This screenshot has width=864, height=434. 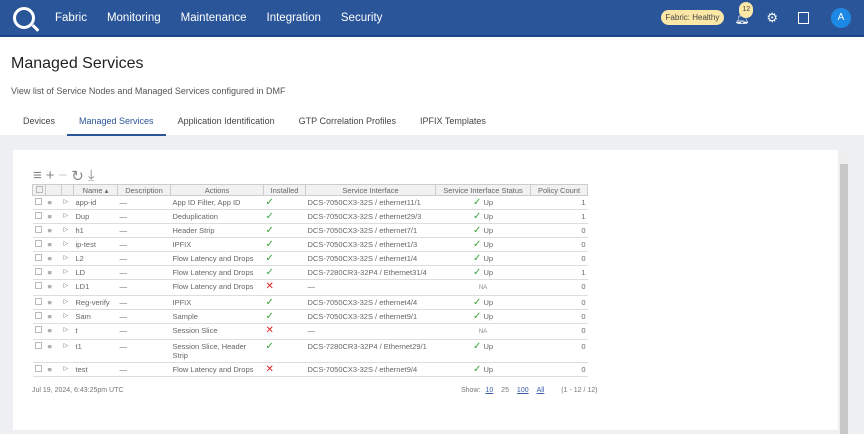 I want to click on nav-fabric: Fabric, so click(x=71, y=18).